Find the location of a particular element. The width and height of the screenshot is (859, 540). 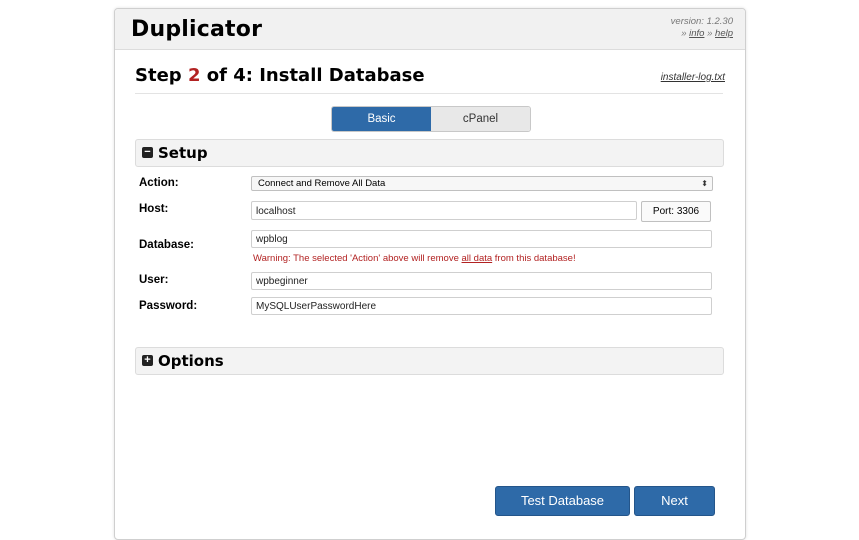

port-field: Port: 3306 is located at coordinates (676, 211).